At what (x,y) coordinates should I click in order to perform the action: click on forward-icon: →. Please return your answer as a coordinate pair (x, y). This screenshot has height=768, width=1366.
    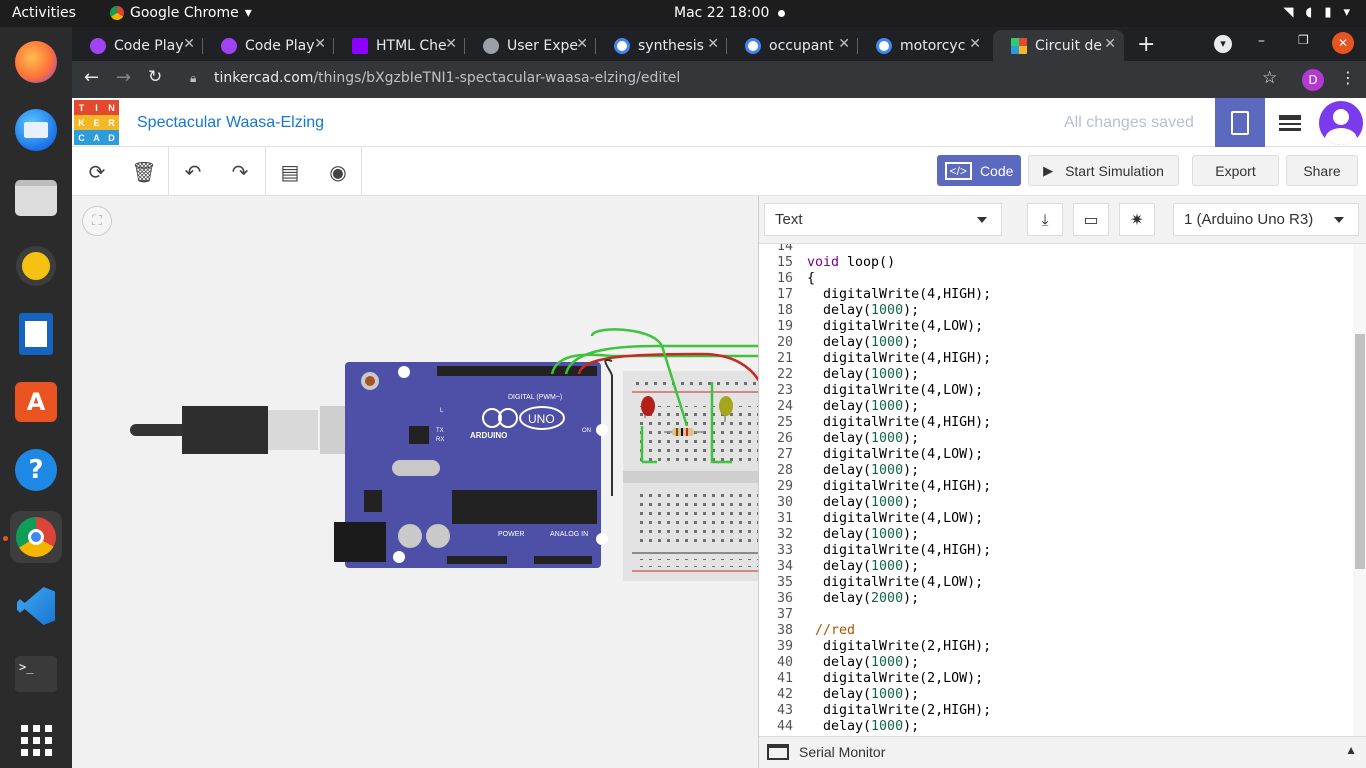
    Looking at the image, I should click on (123, 77).